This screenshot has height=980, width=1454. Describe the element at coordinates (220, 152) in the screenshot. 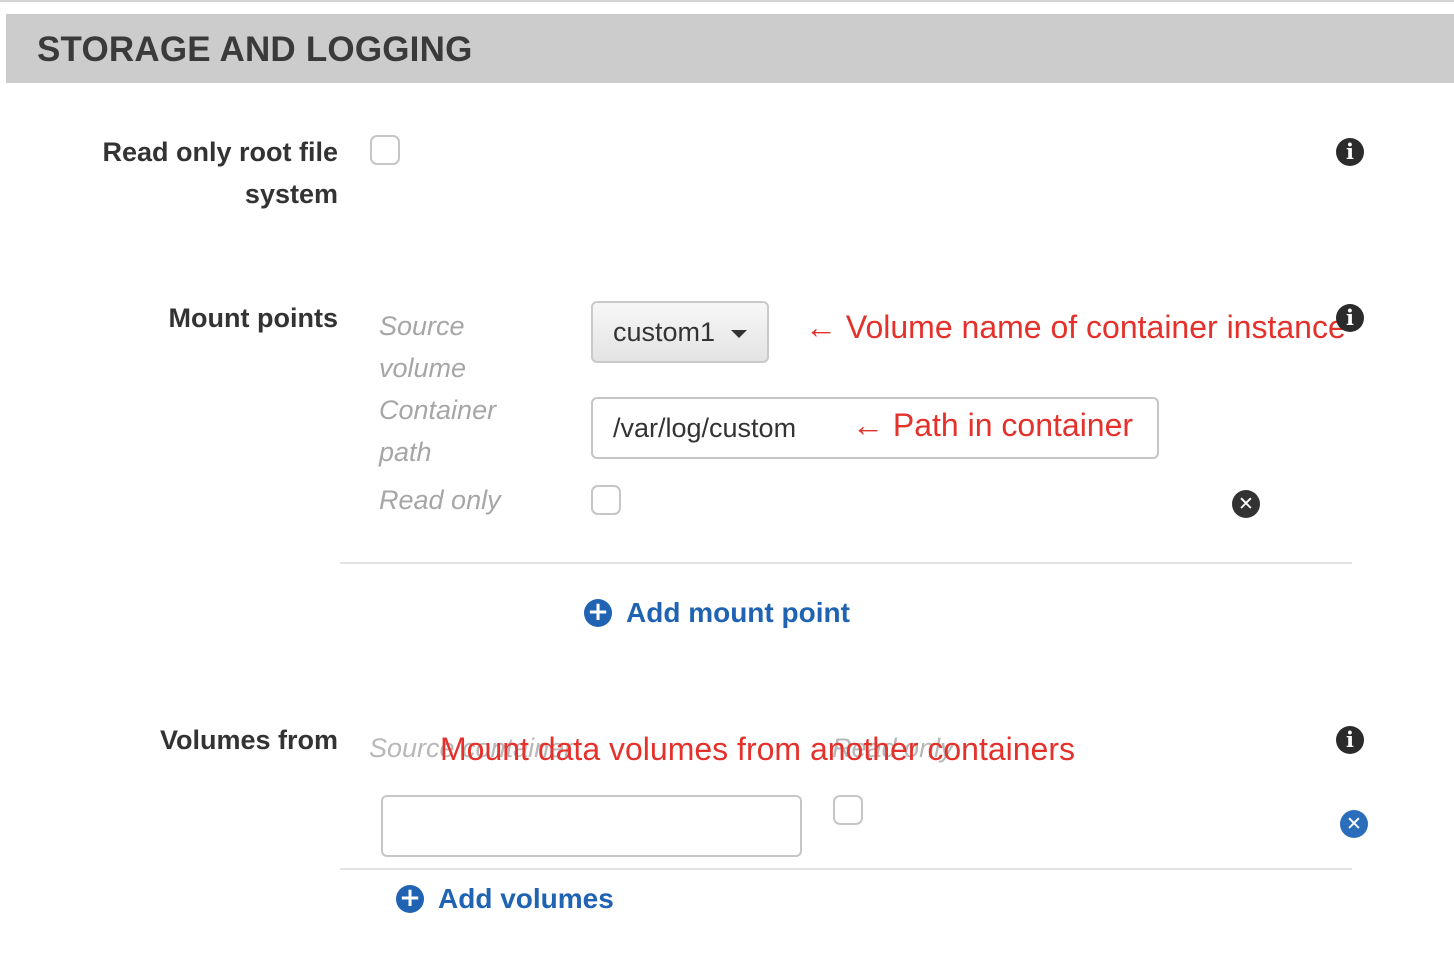

I see `read-only-root-label-line1: Read only root file` at that location.